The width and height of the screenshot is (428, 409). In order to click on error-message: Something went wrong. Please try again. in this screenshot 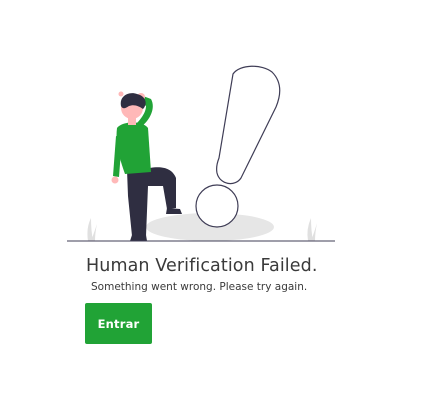, I will do `click(199, 287)`.